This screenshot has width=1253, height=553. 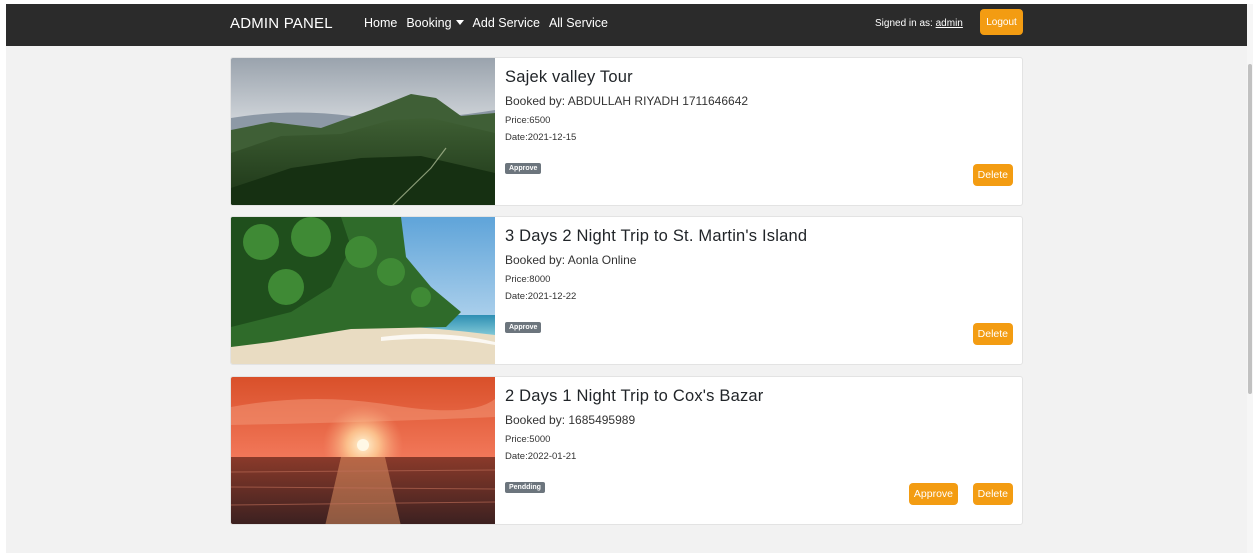 What do you see at coordinates (528, 279) in the screenshot?
I see `price: Price:8000` at bounding box center [528, 279].